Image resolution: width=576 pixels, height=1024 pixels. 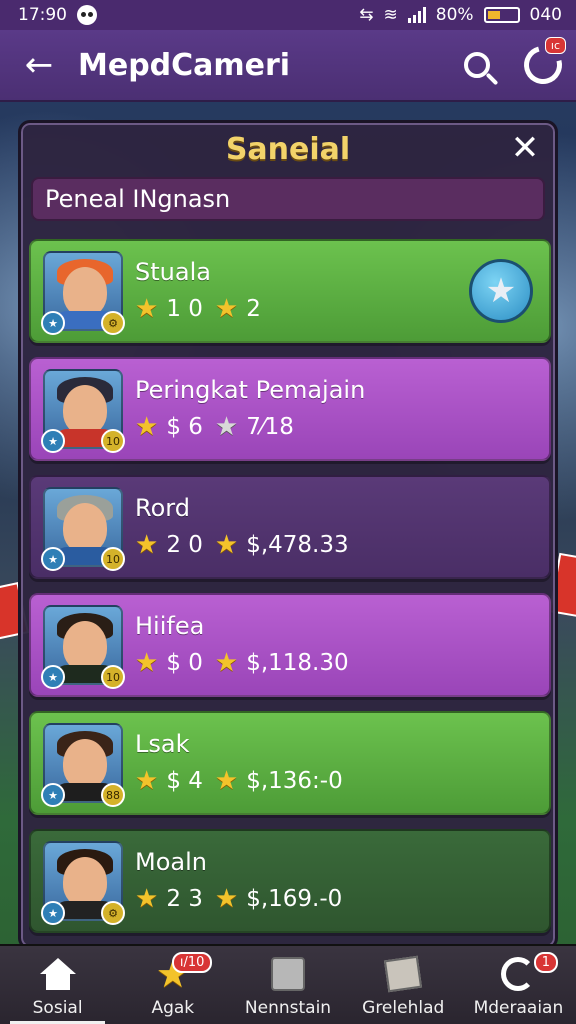 I want to click on close-icon: ✕, so click(x=525, y=148).